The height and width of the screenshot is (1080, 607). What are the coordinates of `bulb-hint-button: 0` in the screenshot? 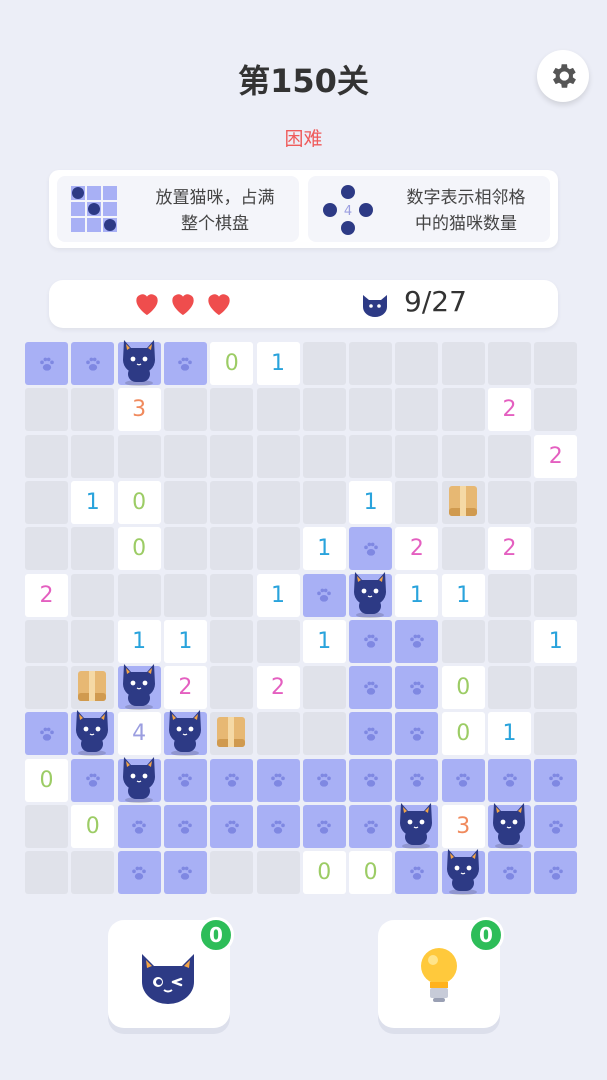 It's located at (441, 972).